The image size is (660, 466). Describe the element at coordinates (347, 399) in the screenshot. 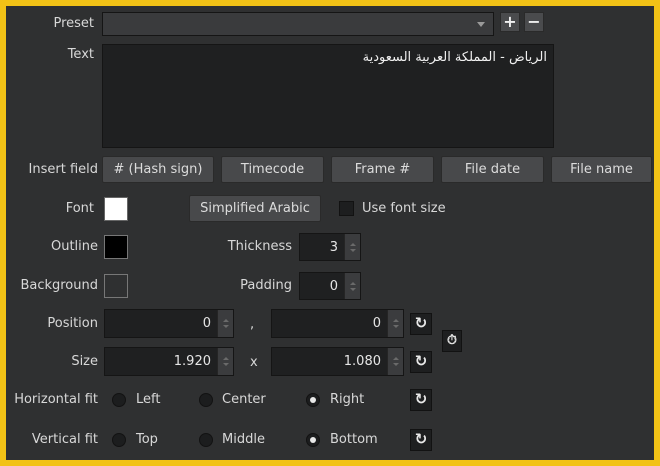

I see `hfit-right-label: Right` at that location.